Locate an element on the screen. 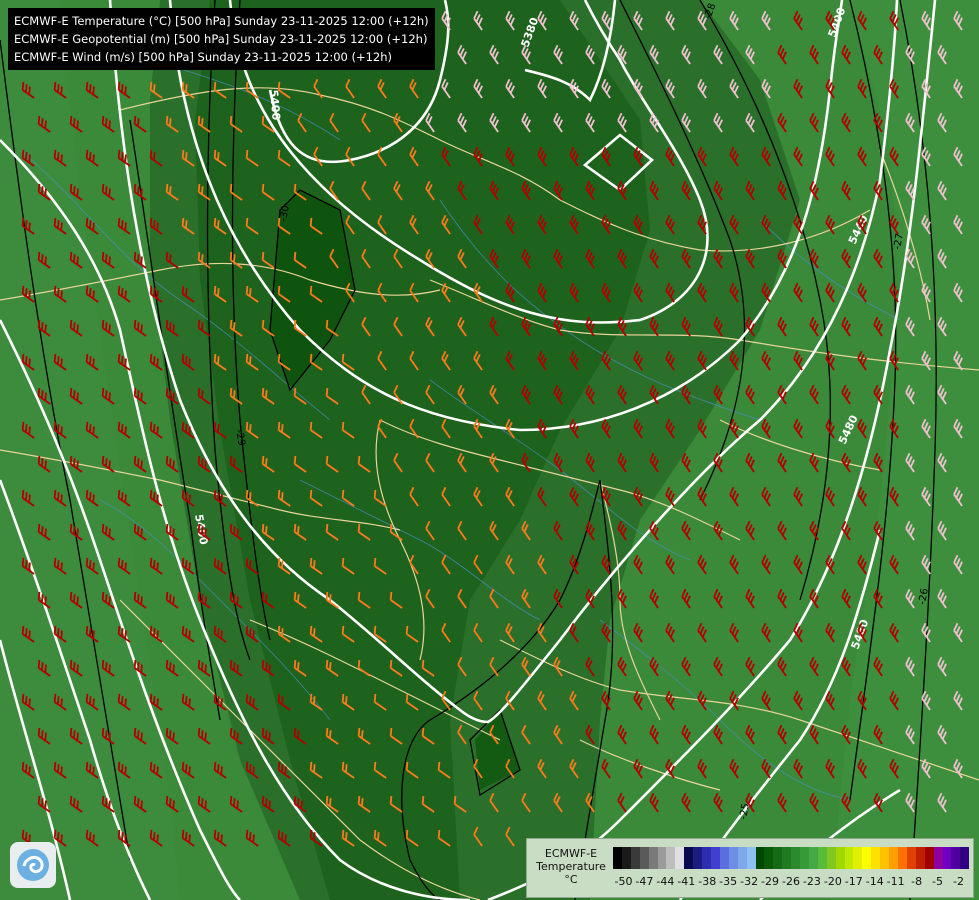 This screenshot has width=979, height=900. legend-variable: Temperature is located at coordinates (571, 866).